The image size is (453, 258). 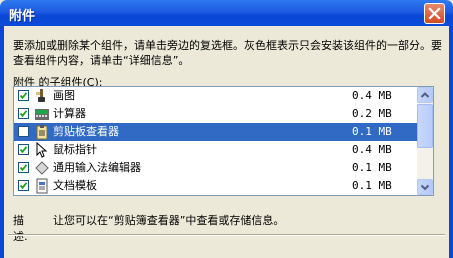 I want to click on list-item: 剪贴板查看器 0.1 MB, so click(x=215, y=132).